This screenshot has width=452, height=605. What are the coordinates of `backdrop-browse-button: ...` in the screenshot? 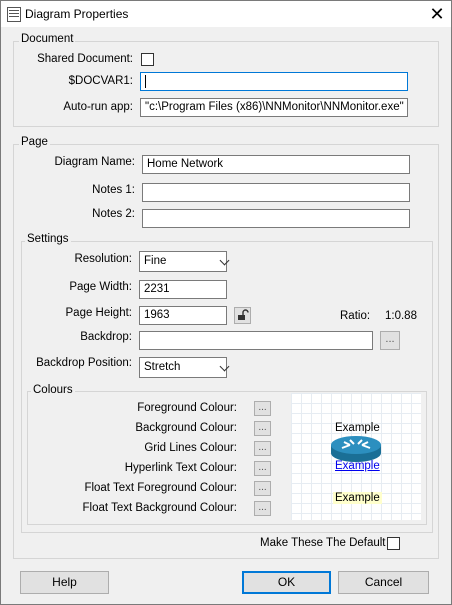 It's located at (390, 340).